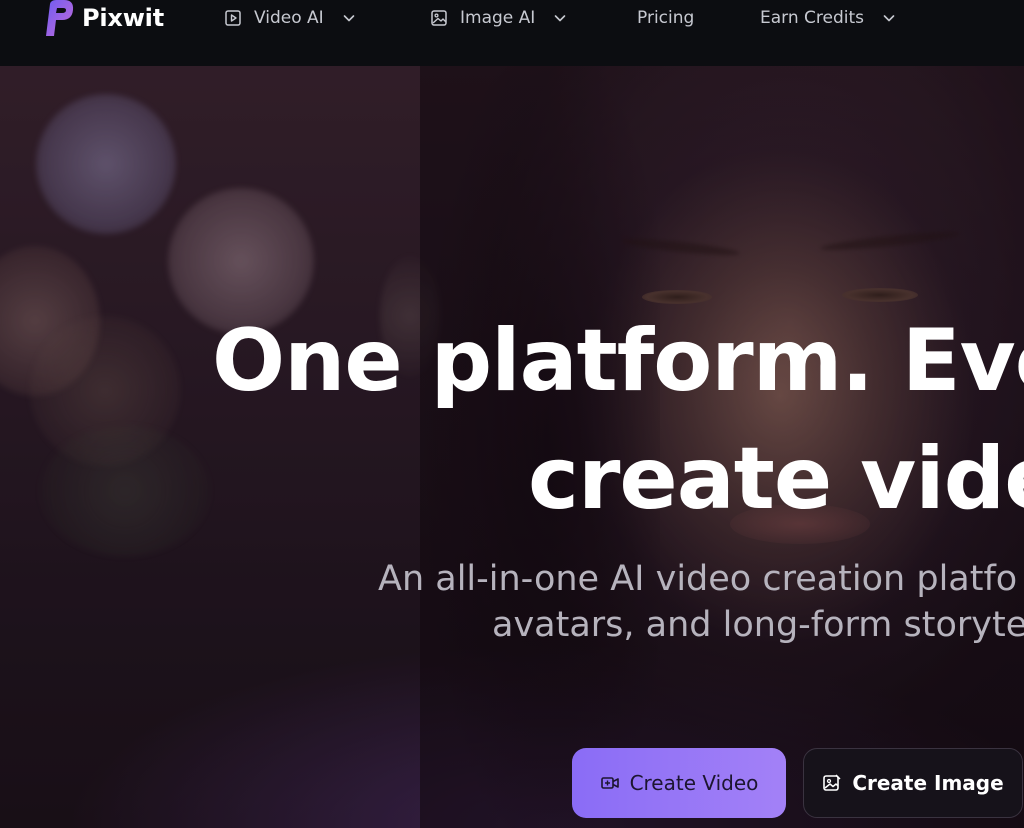  I want to click on image-edit-icon, so click(832, 782).